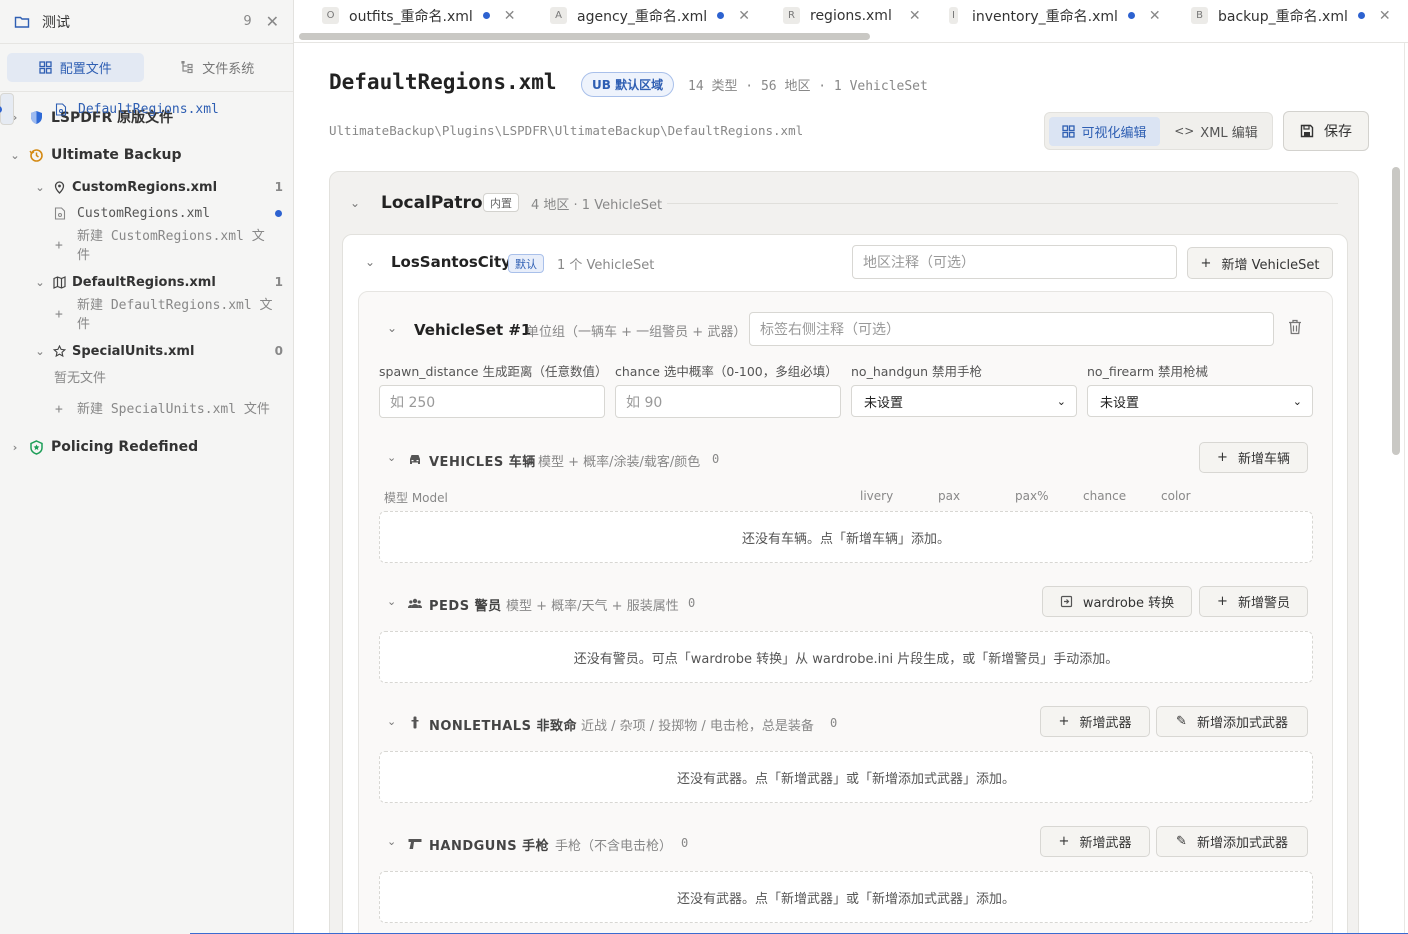 Image resolution: width=1408 pixels, height=934 pixels. What do you see at coordinates (36, 117) in the screenshot?
I see `shield-icon` at bounding box center [36, 117].